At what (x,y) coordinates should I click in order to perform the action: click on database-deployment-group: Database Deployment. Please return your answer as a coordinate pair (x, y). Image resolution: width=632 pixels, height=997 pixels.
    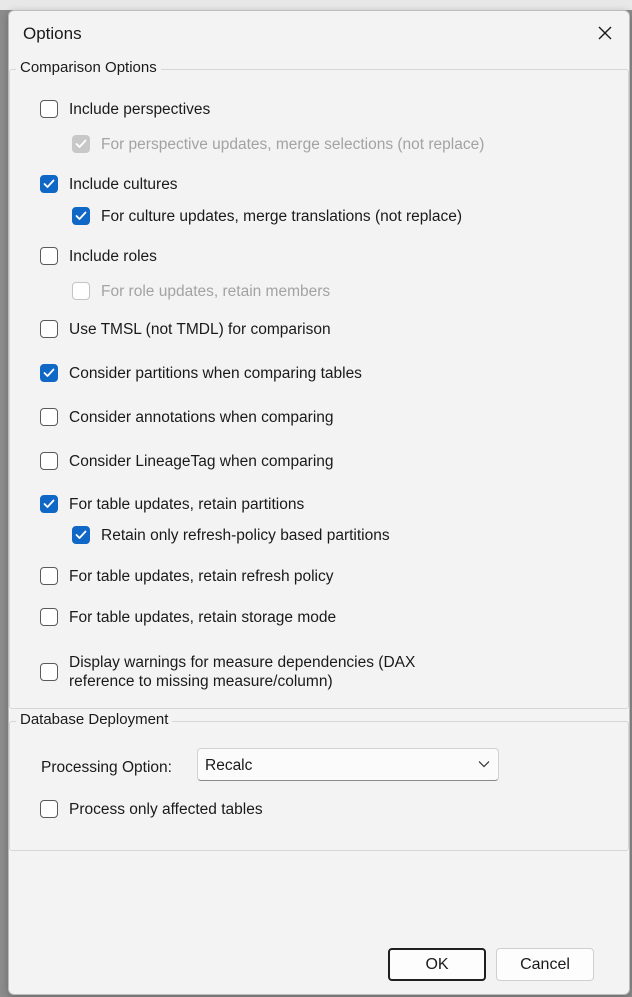
    Looking at the image, I should click on (319, 781).